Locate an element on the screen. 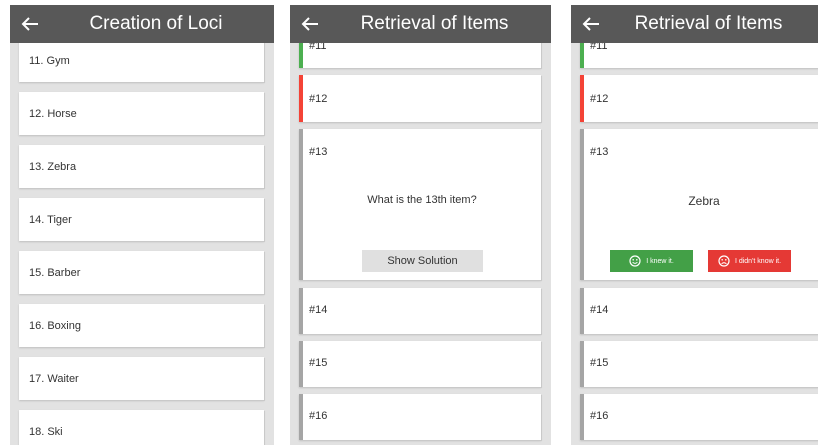 The image size is (818, 445). locus-item: 16. Boxing is located at coordinates (141, 325).